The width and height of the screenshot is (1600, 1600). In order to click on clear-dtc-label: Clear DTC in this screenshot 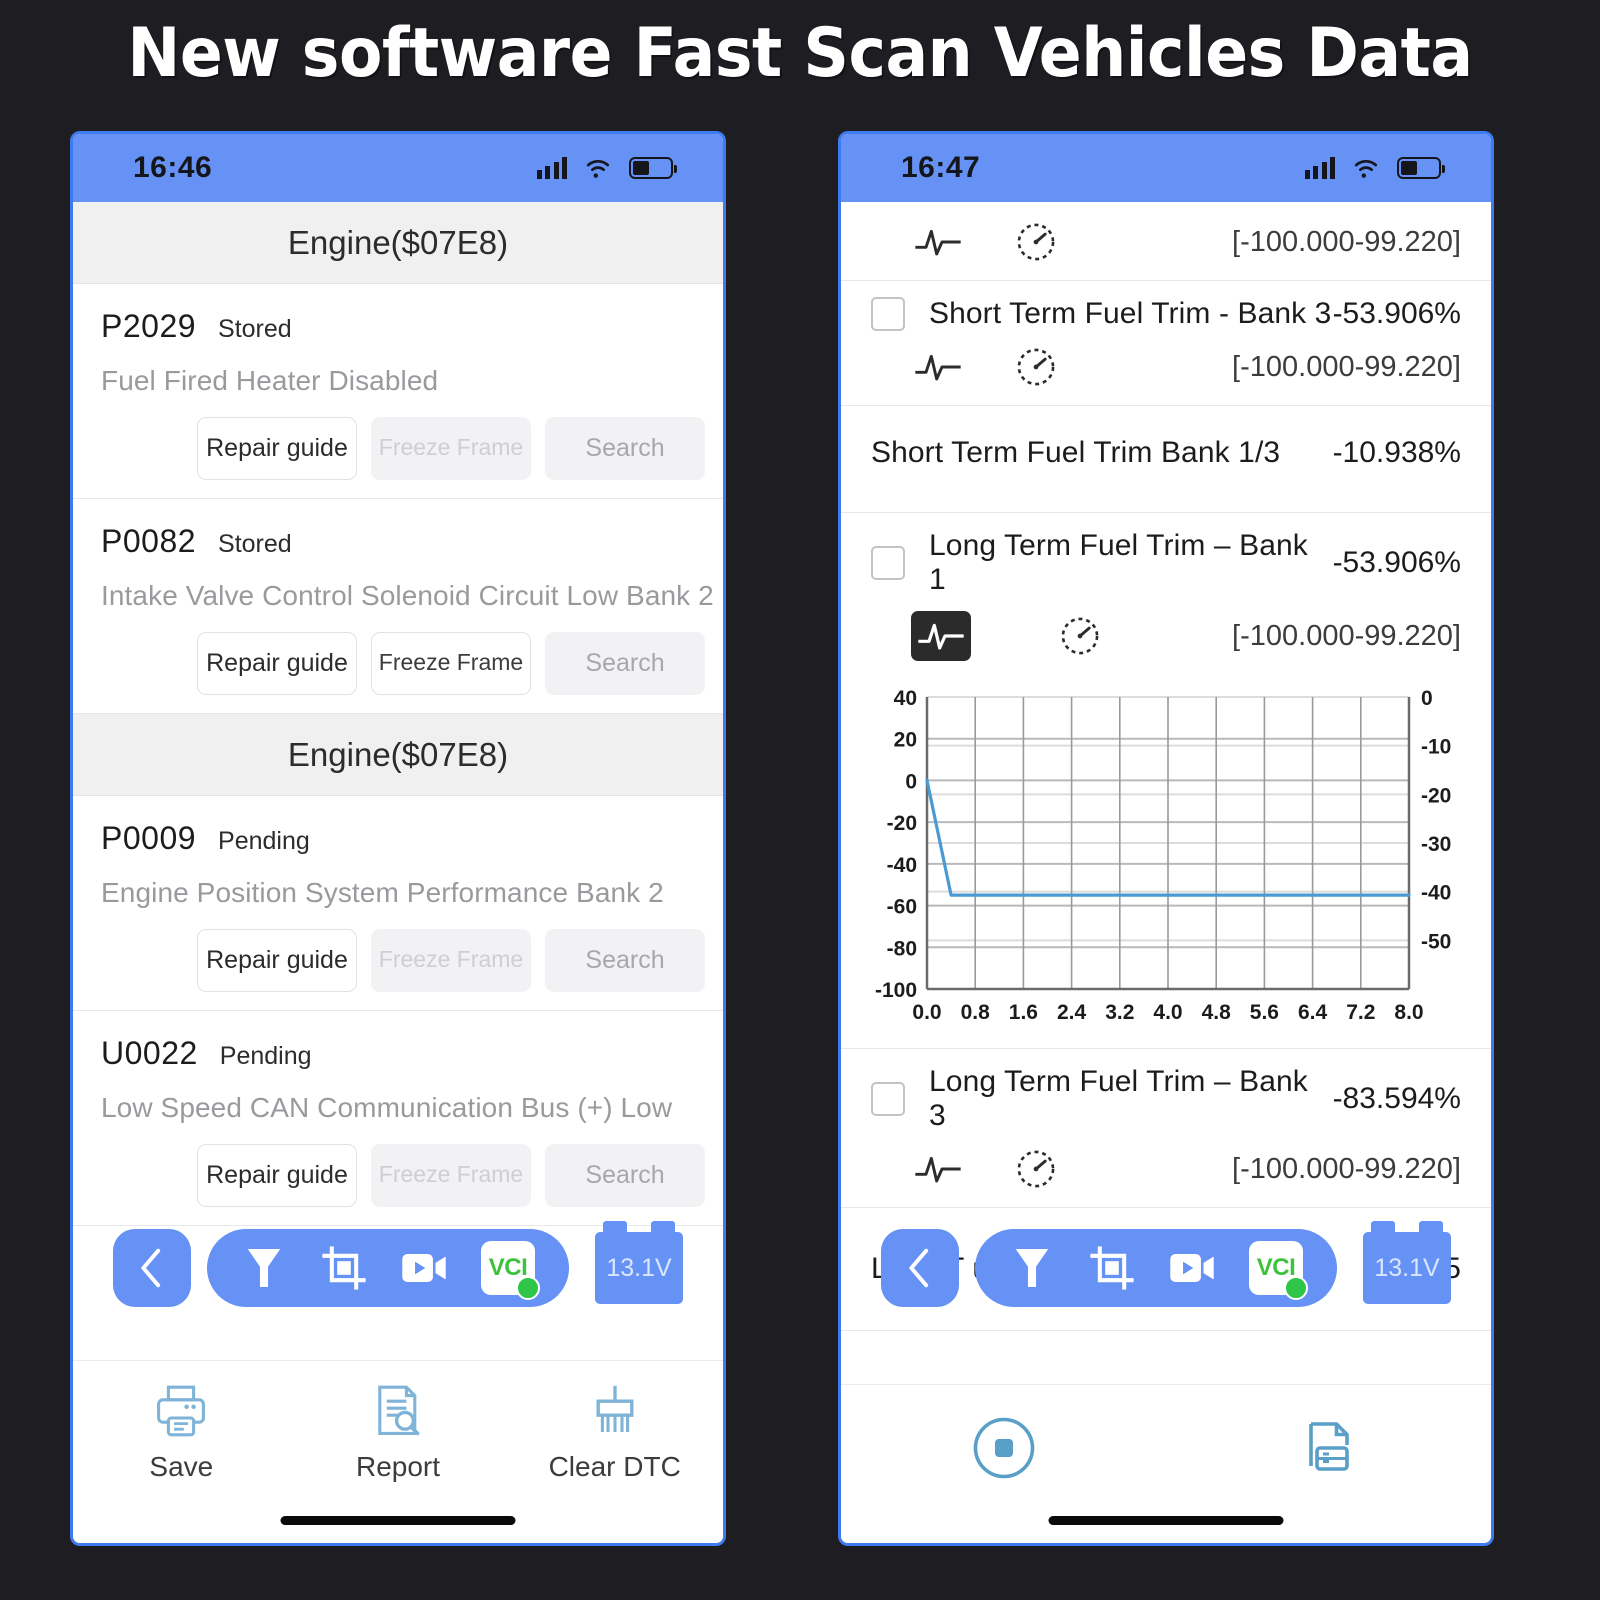, I will do `click(614, 1466)`.